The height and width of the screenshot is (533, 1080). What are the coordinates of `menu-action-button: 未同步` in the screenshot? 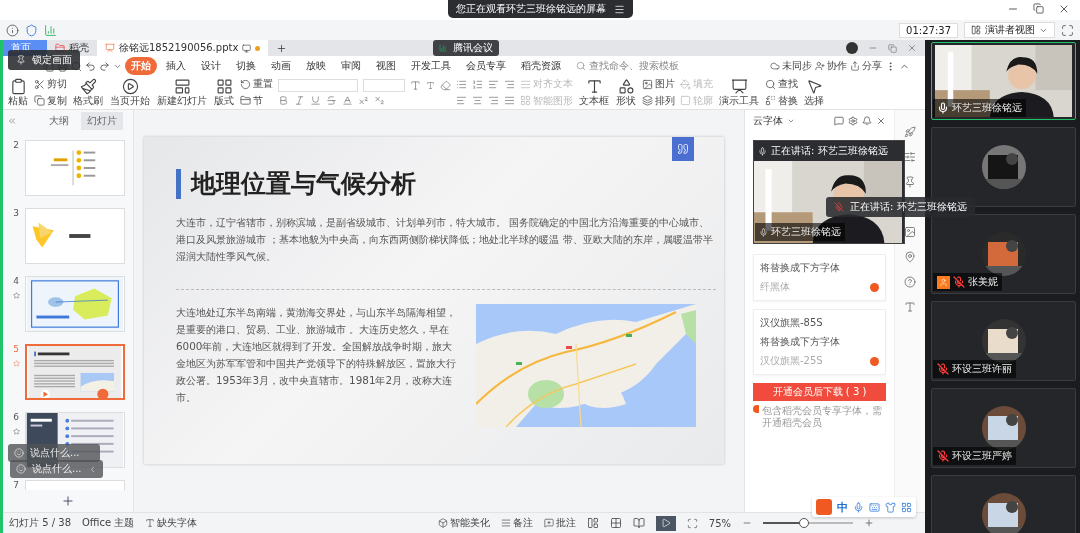 It's located at (791, 66).